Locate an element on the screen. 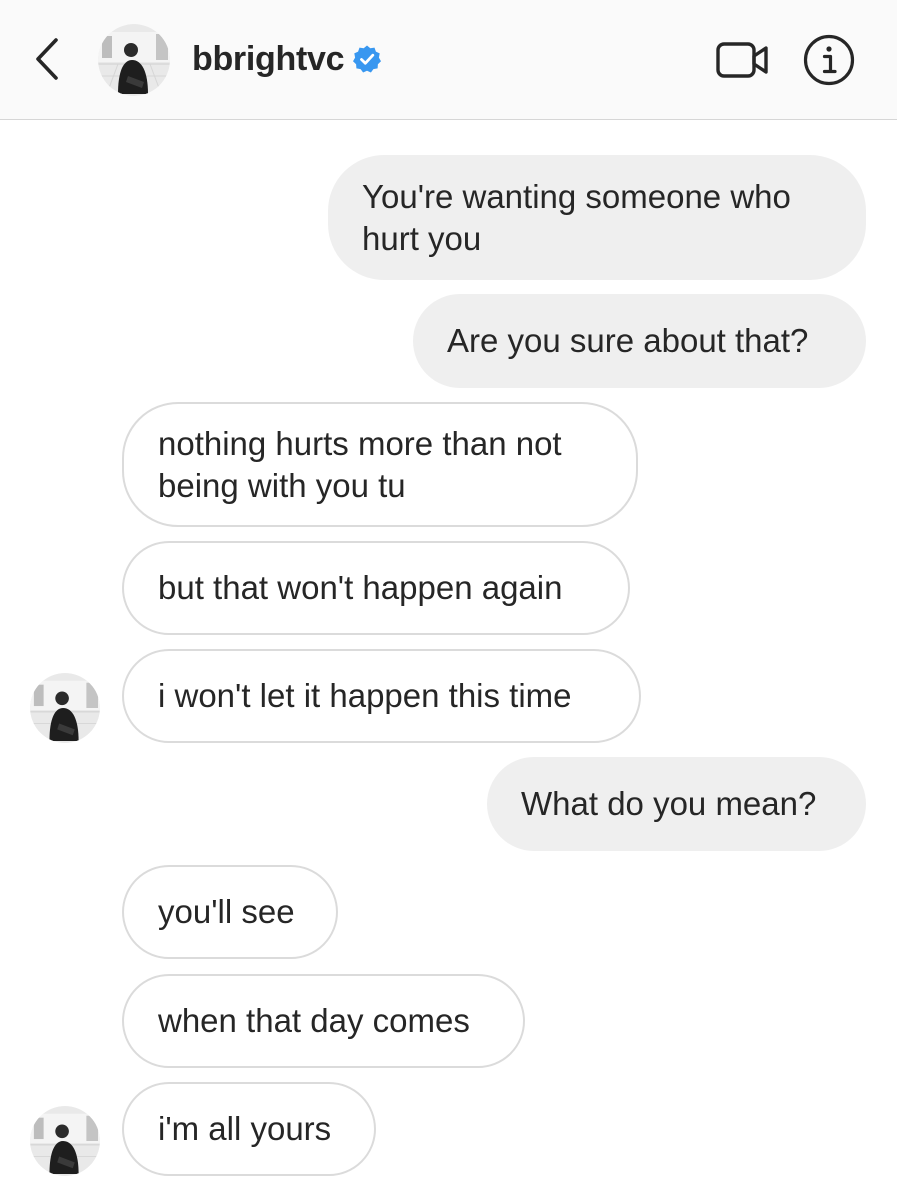 The width and height of the screenshot is (897, 1200). back-button is located at coordinates (48, 59).